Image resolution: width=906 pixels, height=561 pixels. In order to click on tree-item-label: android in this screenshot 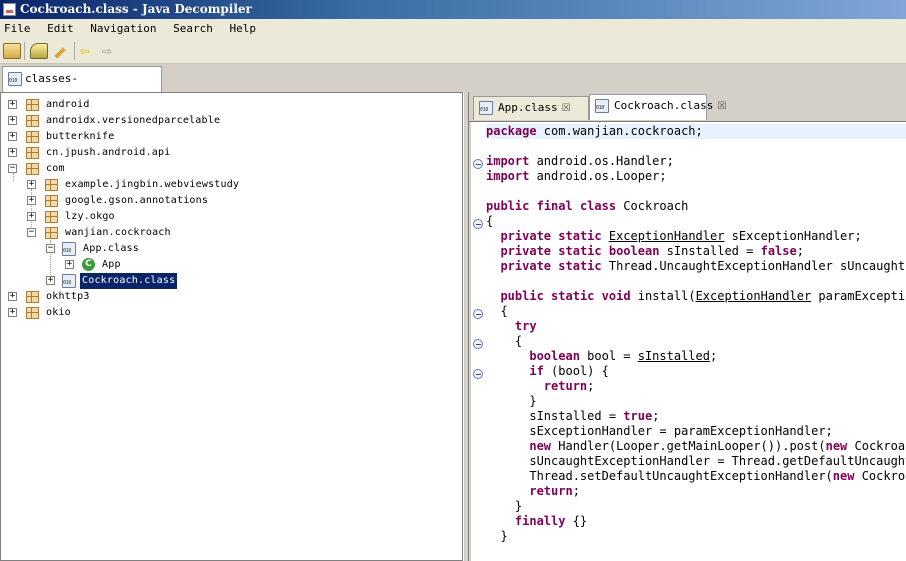, I will do `click(68, 104)`.